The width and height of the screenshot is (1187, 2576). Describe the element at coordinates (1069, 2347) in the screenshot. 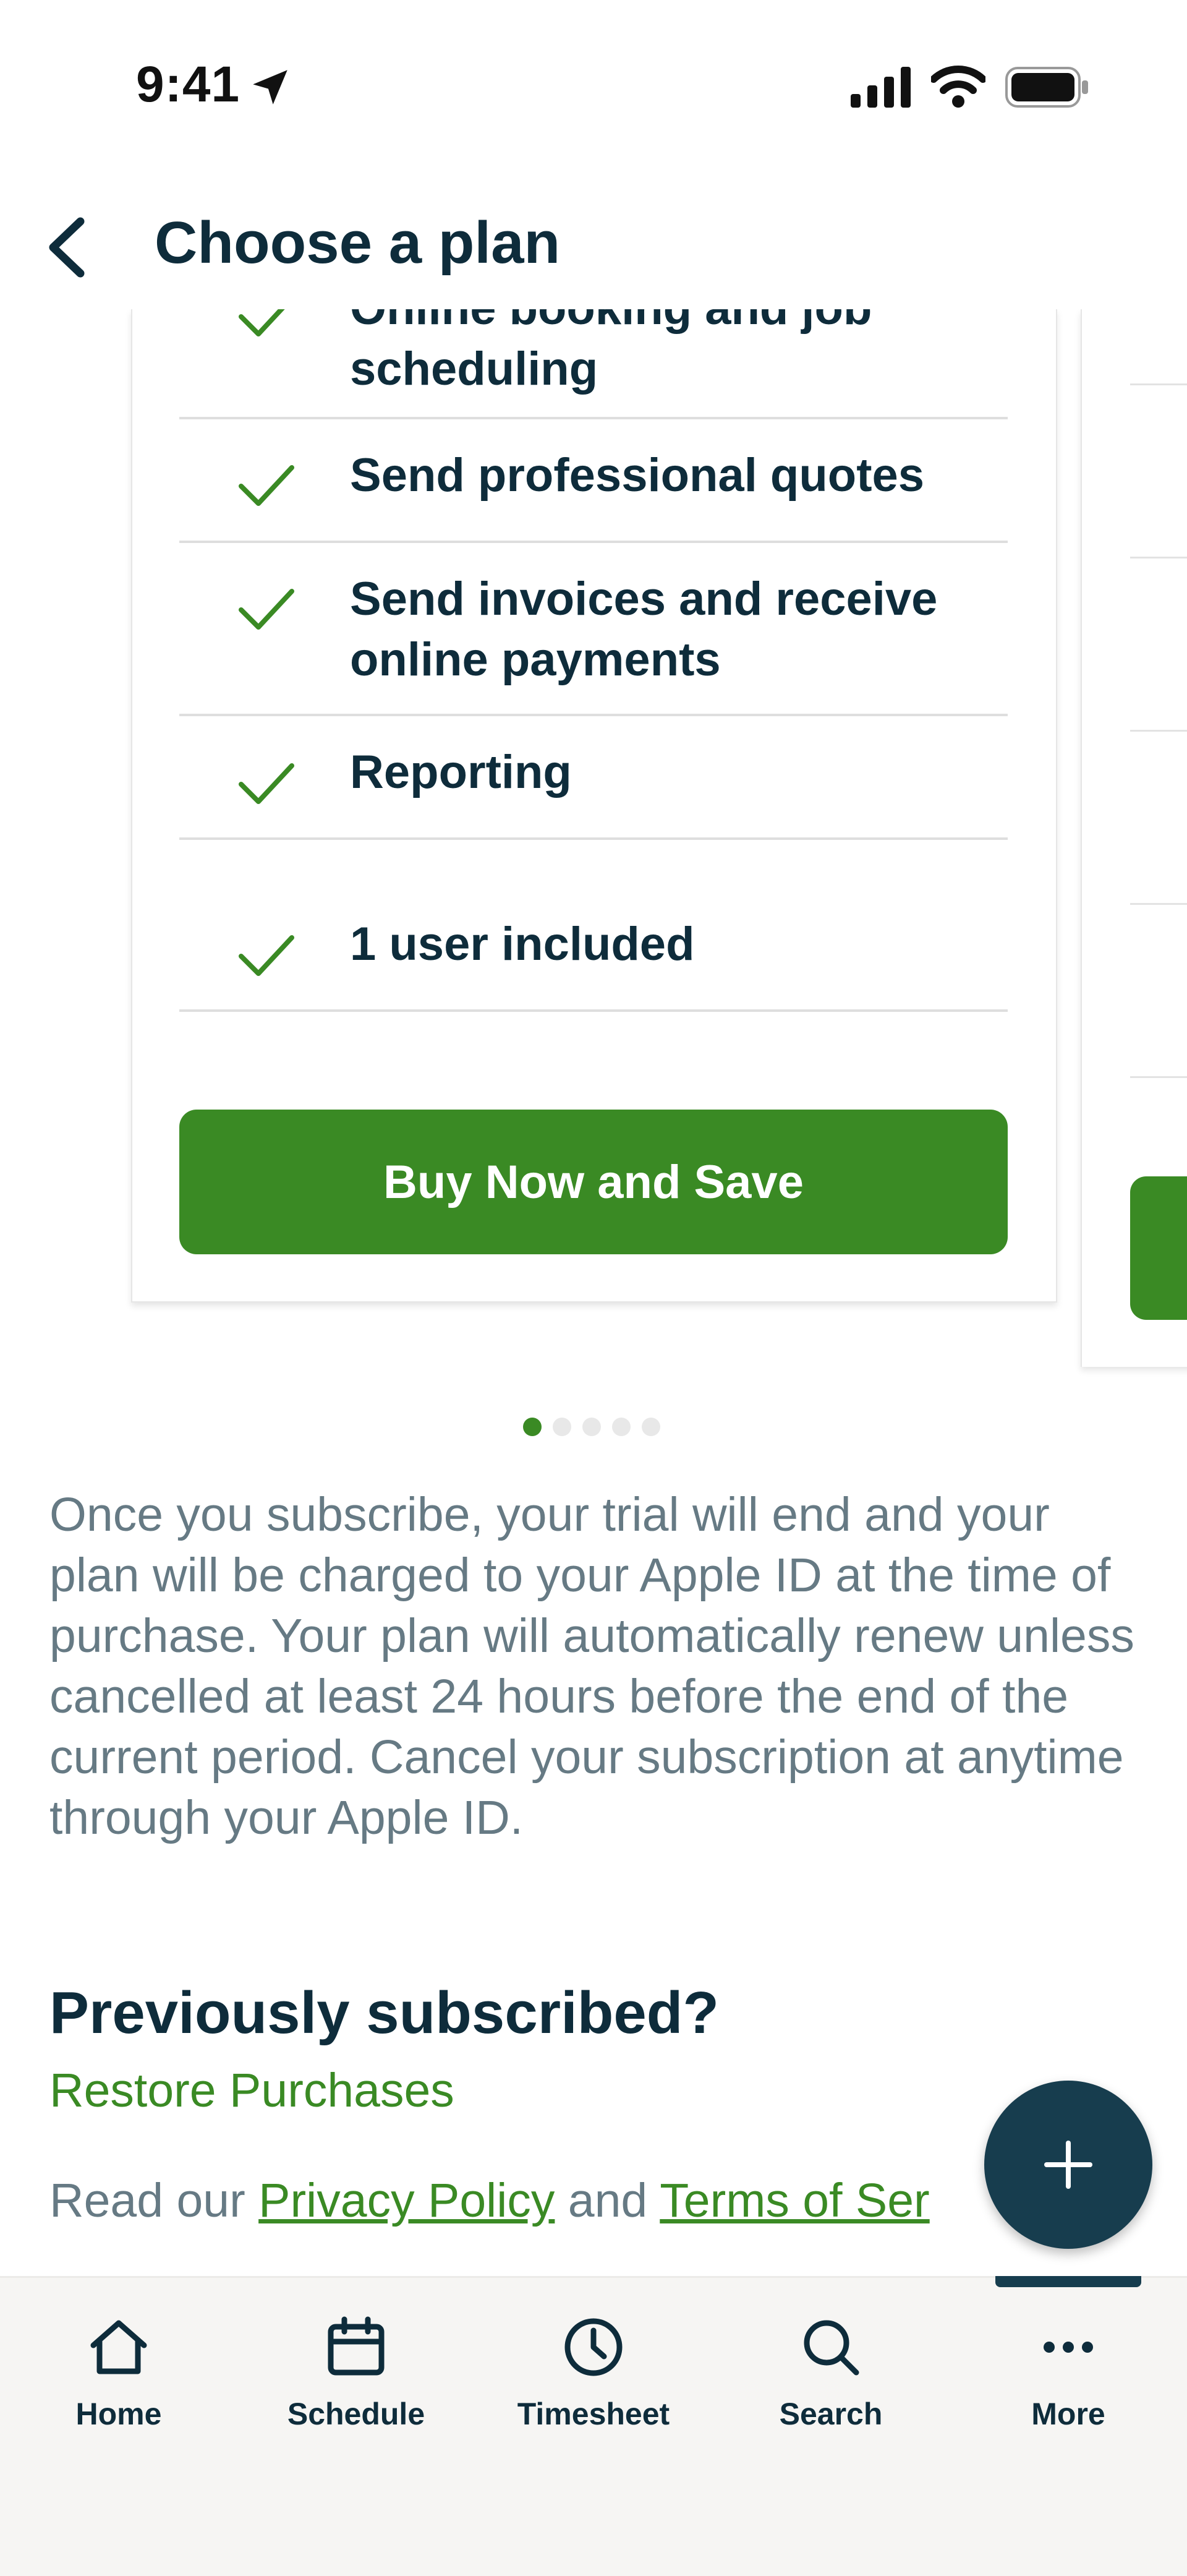

I see `more-icon` at that location.